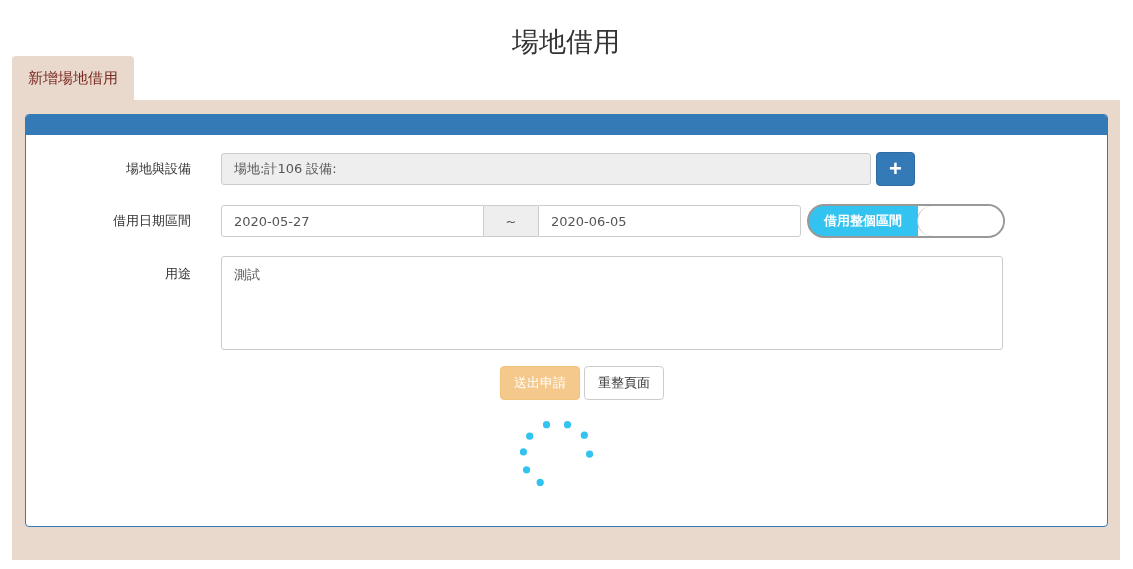 The image size is (1133, 569). I want to click on page-title: 場地借用, so click(566, 40).